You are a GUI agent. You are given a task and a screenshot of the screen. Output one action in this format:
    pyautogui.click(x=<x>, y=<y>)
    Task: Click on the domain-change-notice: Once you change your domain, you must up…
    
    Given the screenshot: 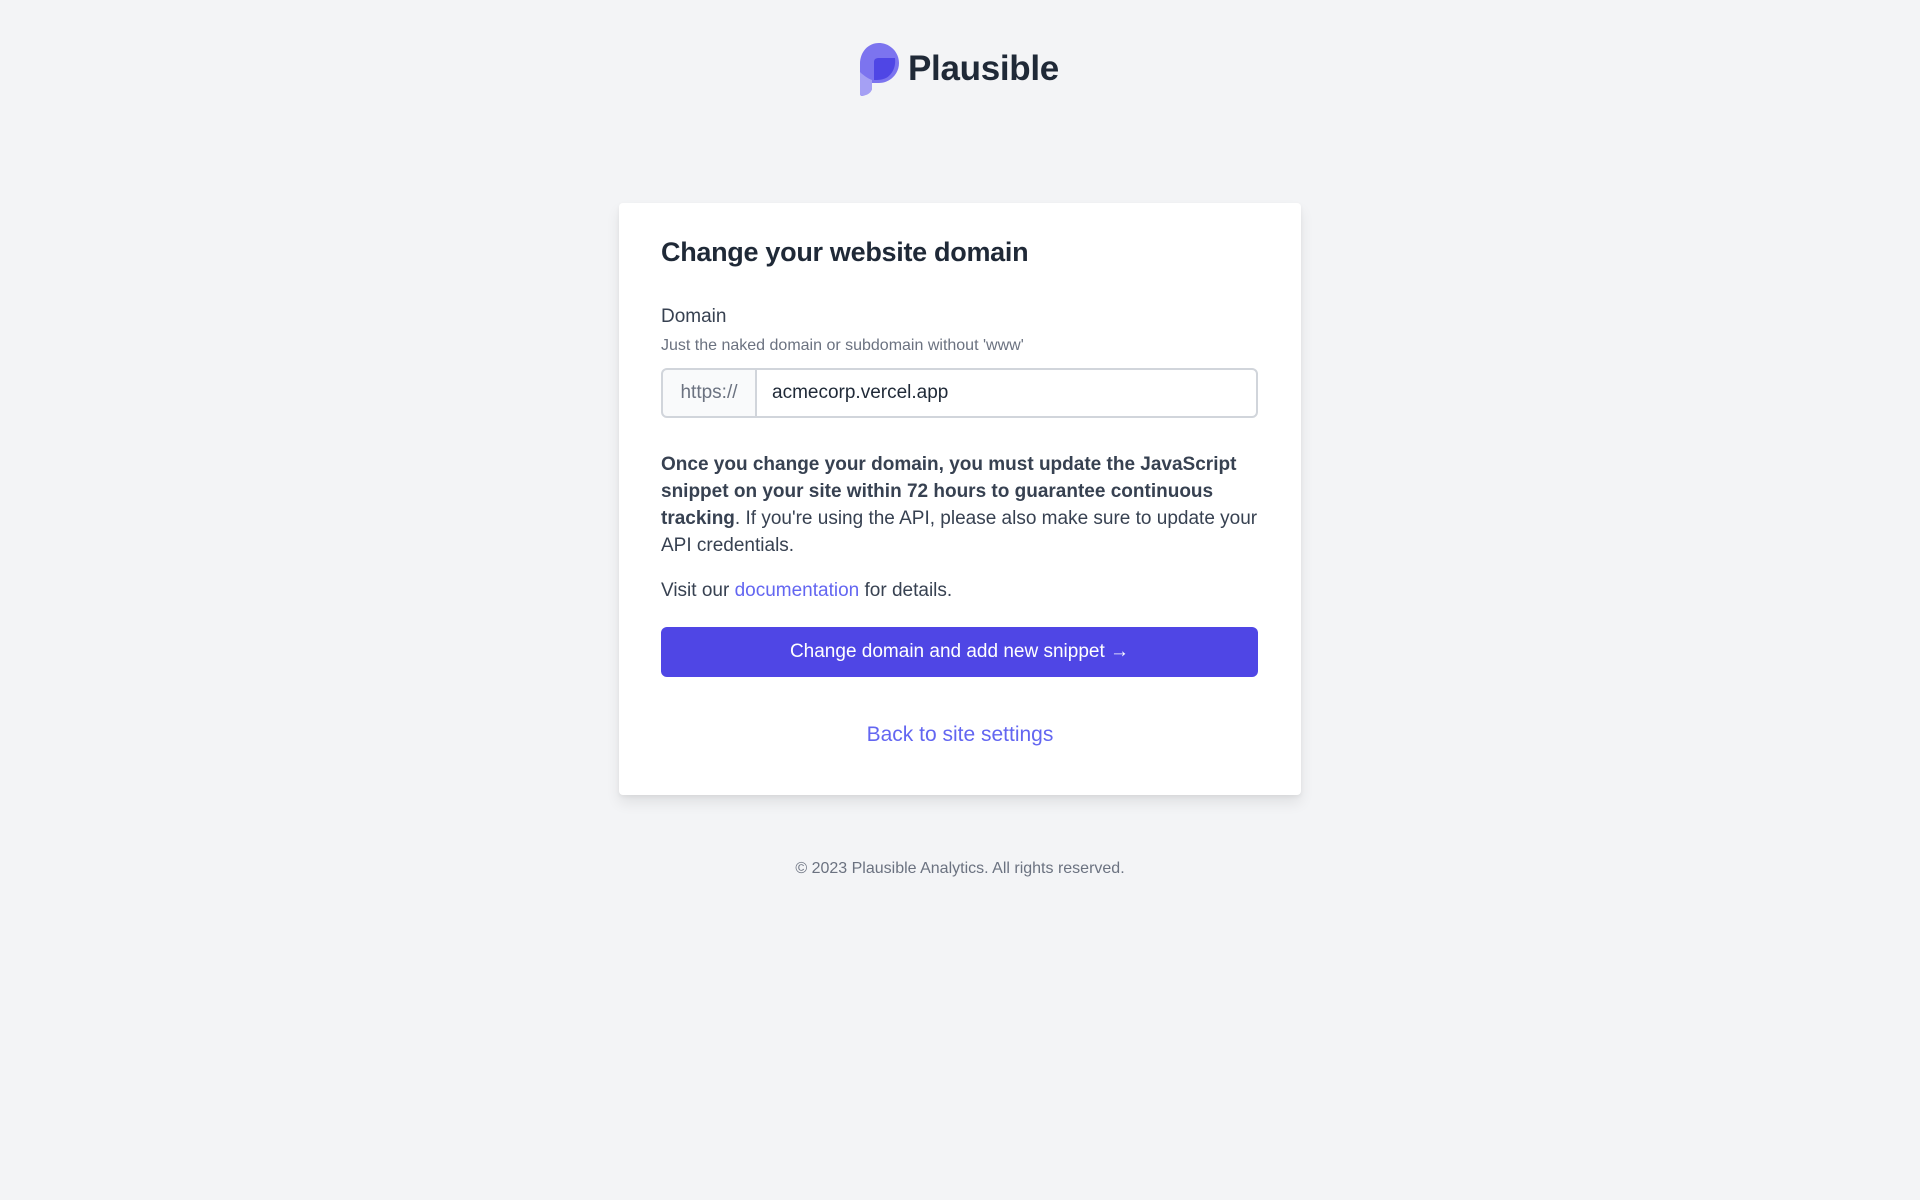 What is the action you would take?
    pyautogui.click(x=961, y=505)
    